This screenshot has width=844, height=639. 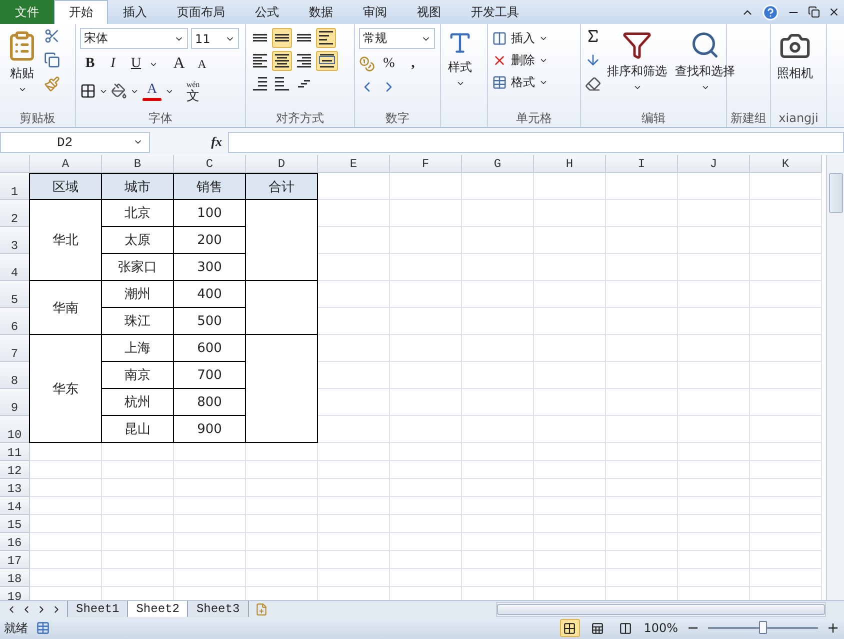 What do you see at coordinates (113, 64) in the screenshot?
I see `italic-button: I` at bounding box center [113, 64].